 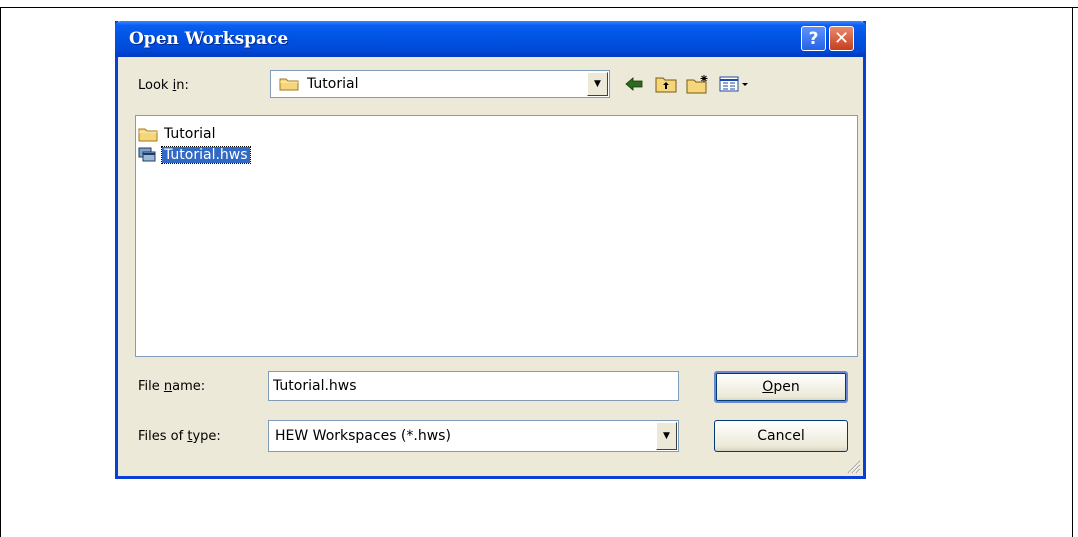 I want to click on list-item-selected: Tutorial.hws, so click(x=194, y=155).